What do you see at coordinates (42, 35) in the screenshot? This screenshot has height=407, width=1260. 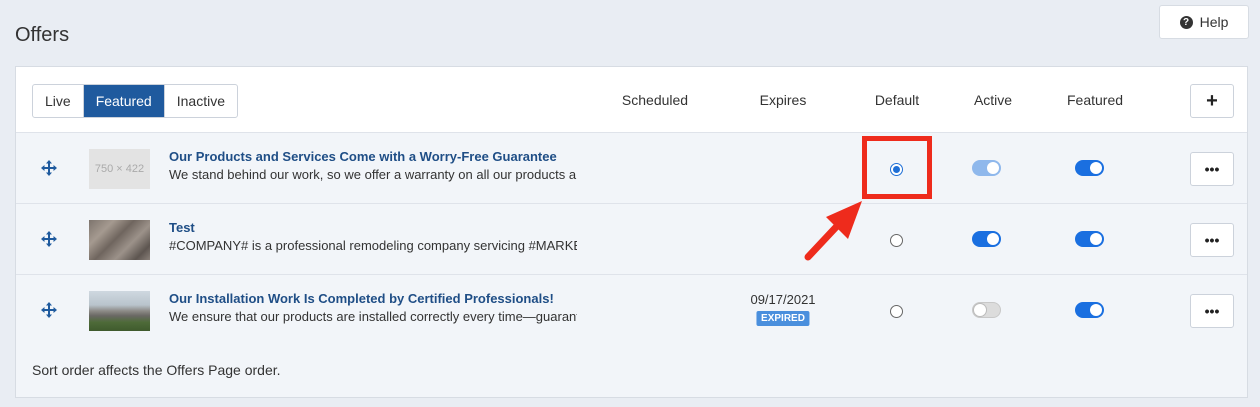 I see `page-title: Offers` at bounding box center [42, 35].